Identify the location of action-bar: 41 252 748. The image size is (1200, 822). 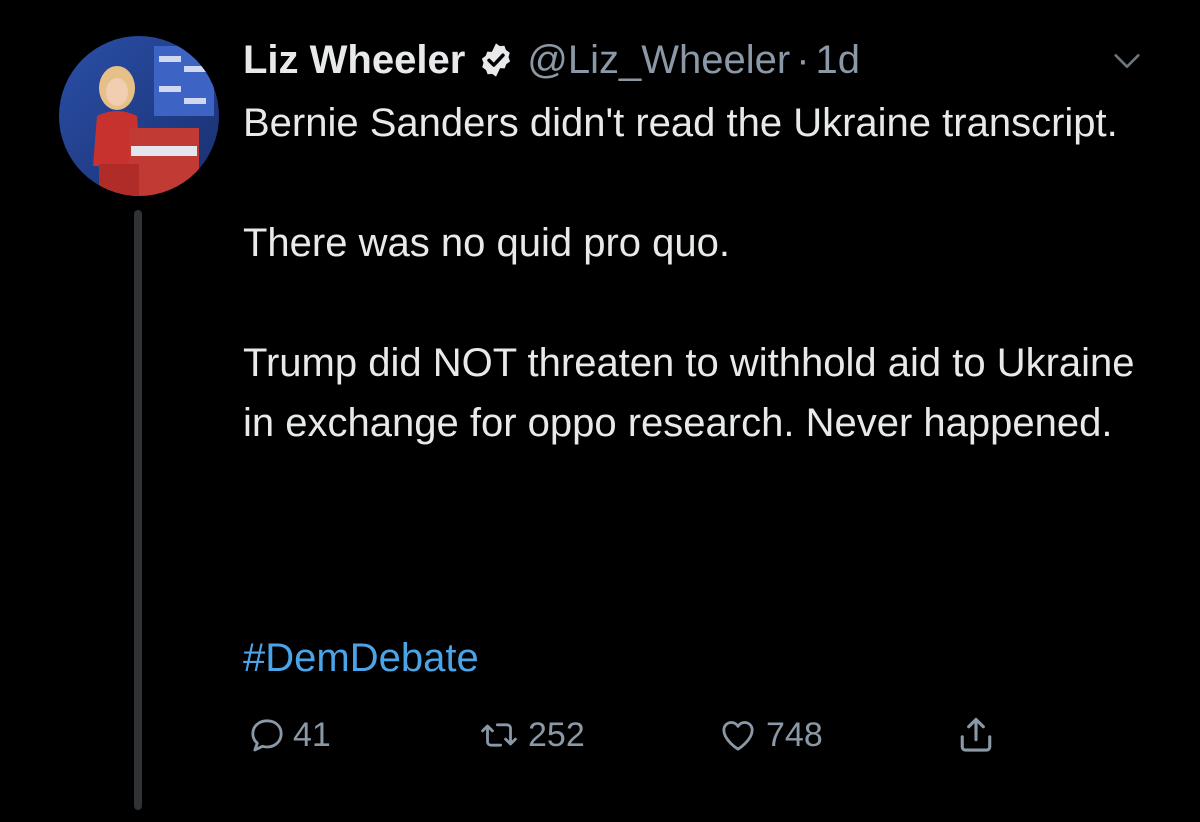
(653, 735).